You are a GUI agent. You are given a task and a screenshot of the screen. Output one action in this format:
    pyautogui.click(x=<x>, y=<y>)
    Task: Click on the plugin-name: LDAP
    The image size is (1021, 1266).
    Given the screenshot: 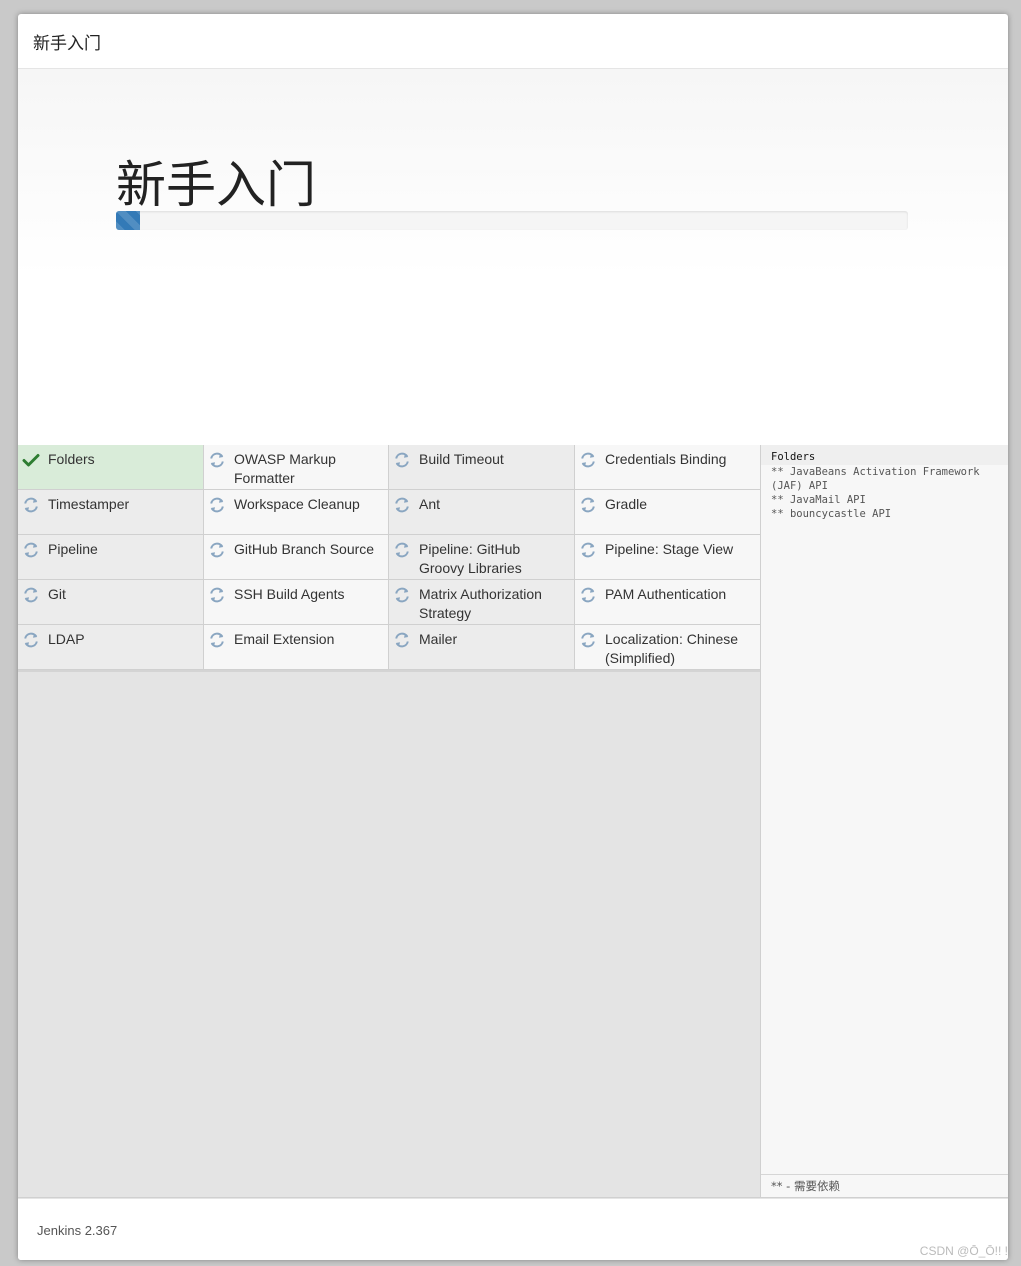 What is the action you would take?
    pyautogui.click(x=66, y=639)
    